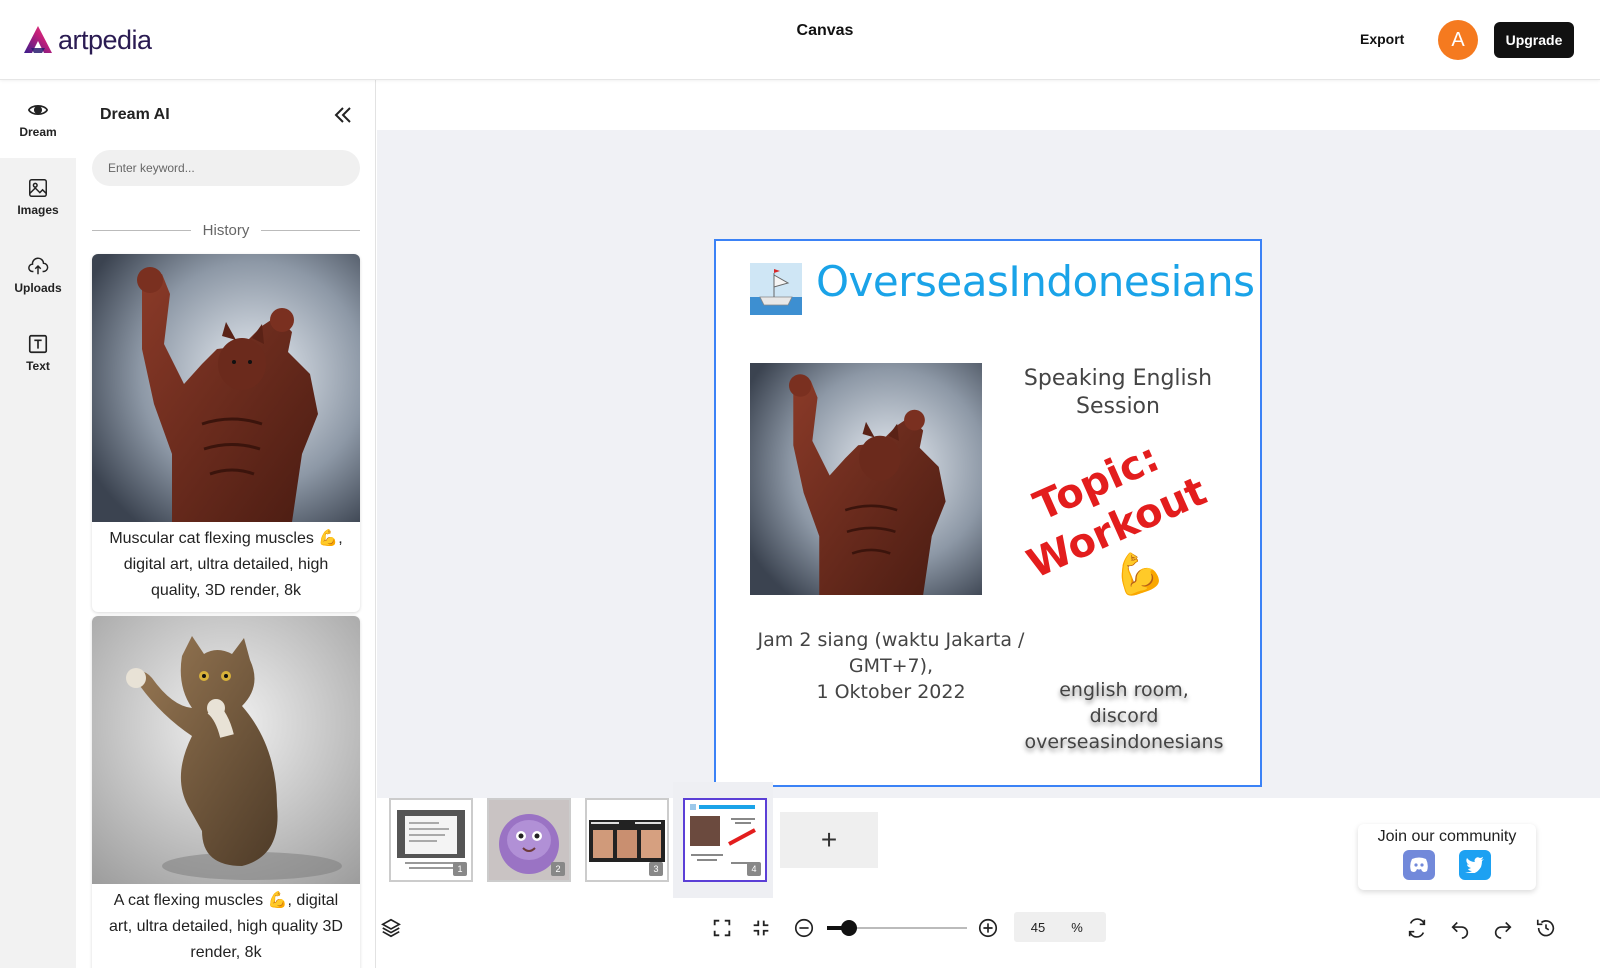 The image size is (1600, 968). Describe the element at coordinates (1060, 927) in the screenshot. I see `zoom-input: 45 %` at that location.